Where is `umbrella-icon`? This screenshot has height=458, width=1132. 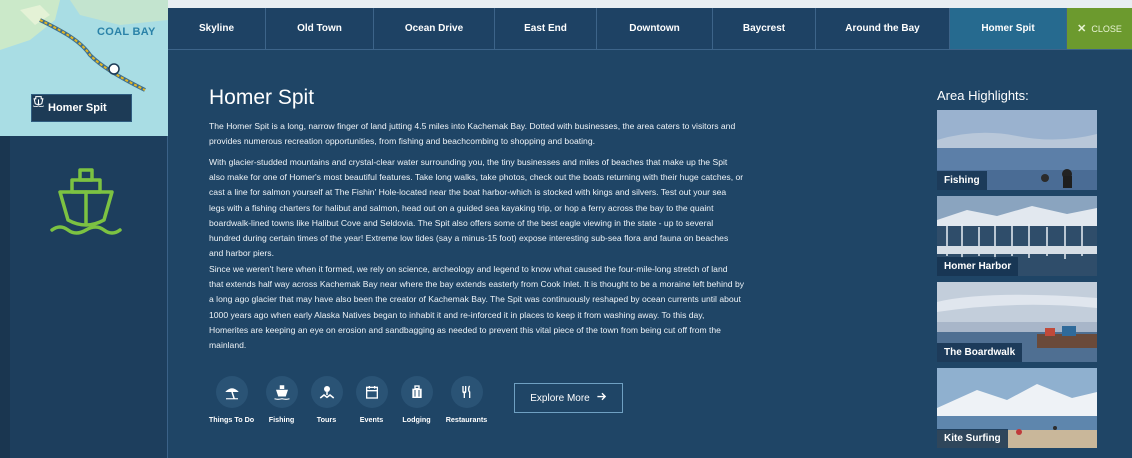 umbrella-icon is located at coordinates (231, 392).